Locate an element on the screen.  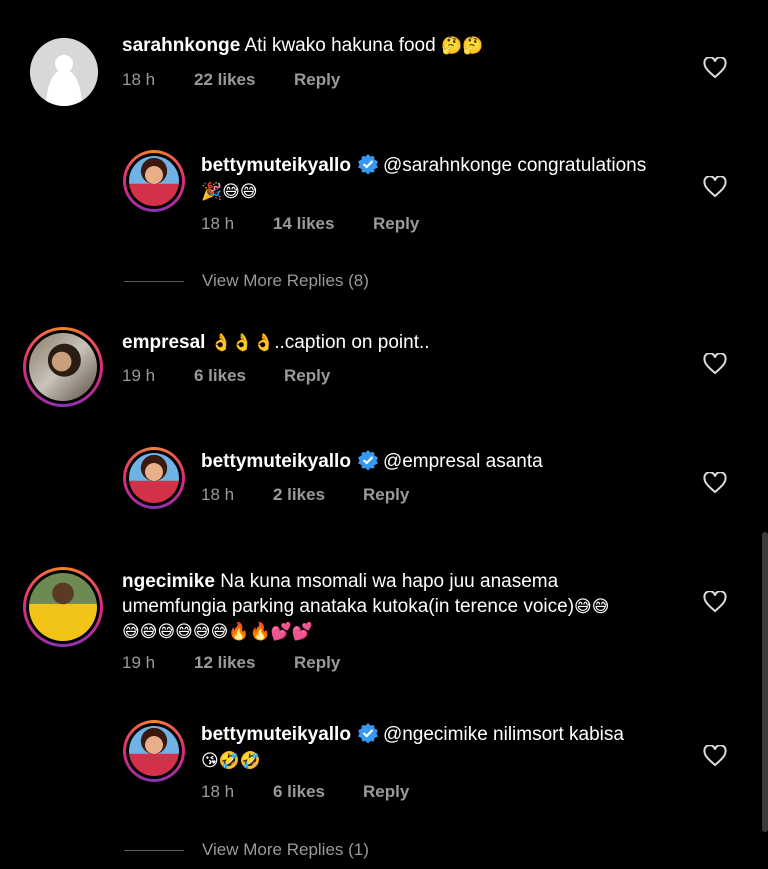
likes-count: 14 likes is located at coordinates (303, 224).